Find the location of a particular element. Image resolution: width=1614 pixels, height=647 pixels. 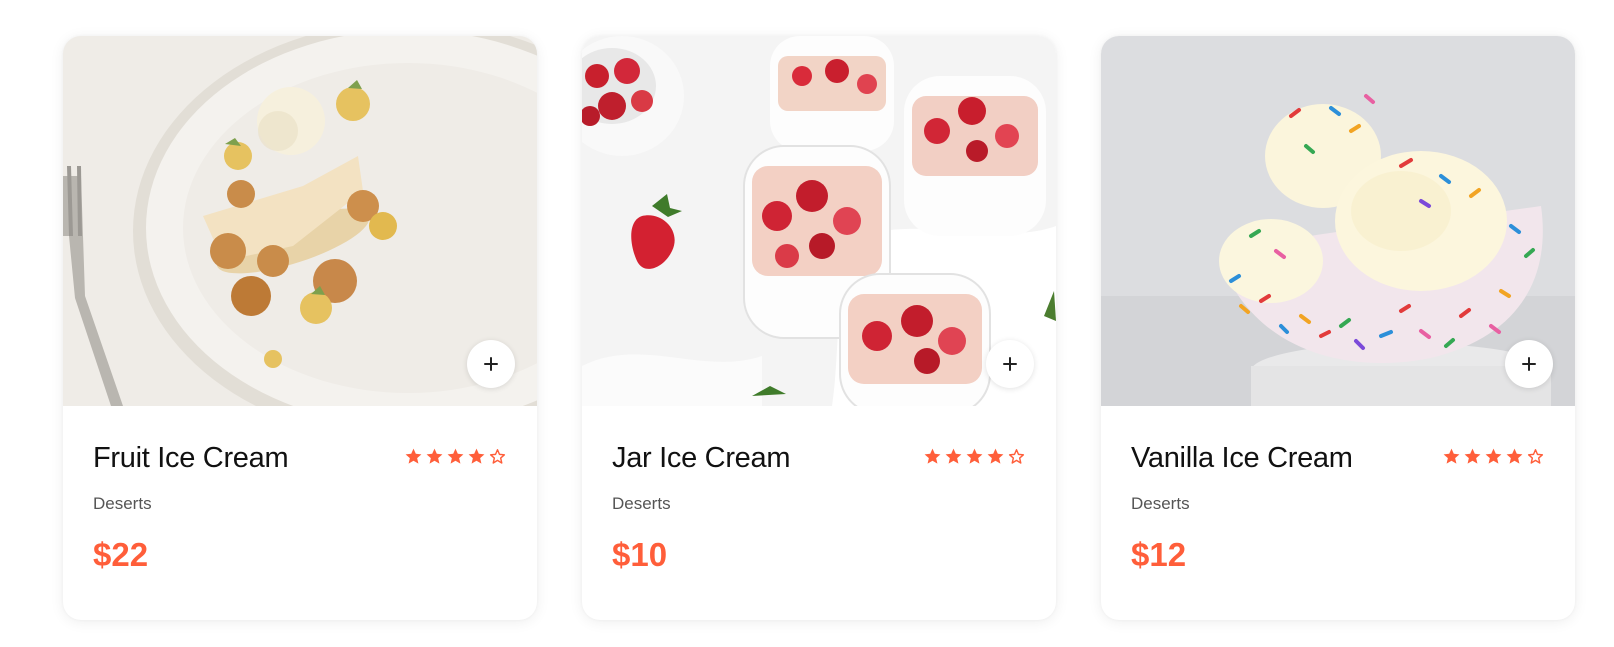

card-body: Fruit Ice Cream Deserts $22 is located at coordinates (300, 490).